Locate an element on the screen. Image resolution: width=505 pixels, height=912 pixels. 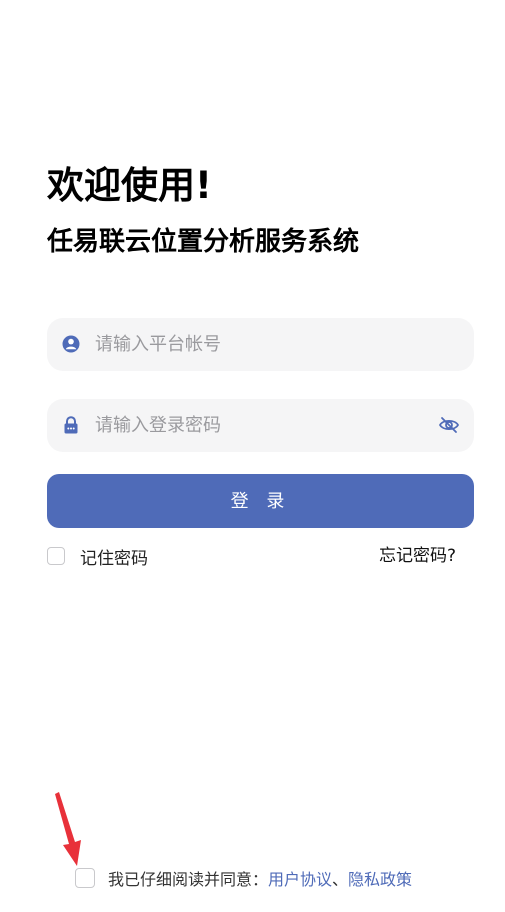
password-field is located at coordinates (260, 425).